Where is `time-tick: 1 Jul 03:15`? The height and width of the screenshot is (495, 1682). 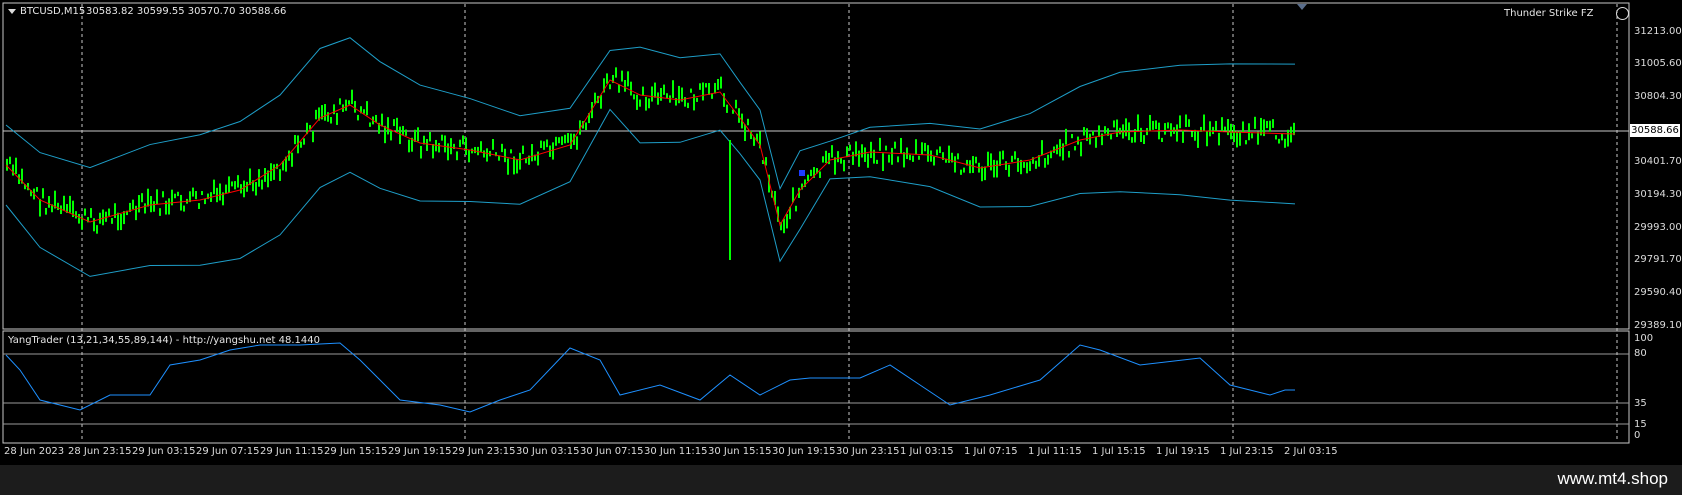
time-tick: 1 Jul 03:15 is located at coordinates (927, 451).